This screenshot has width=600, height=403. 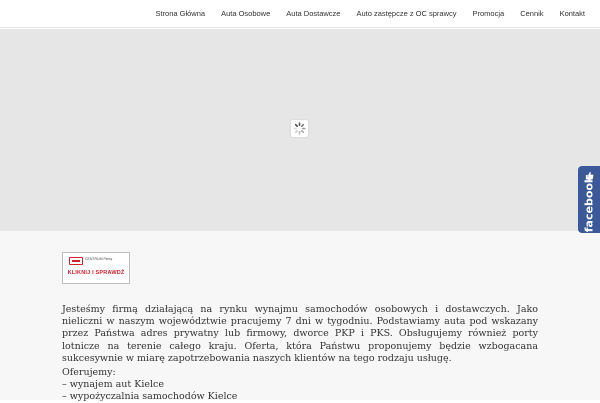 What do you see at coordinates (406, 14) in the screenshot?
I see `nav-item-auto-zastepcze: Auto zastępcze z OC sprawcy` at bounding box center [406, 14].